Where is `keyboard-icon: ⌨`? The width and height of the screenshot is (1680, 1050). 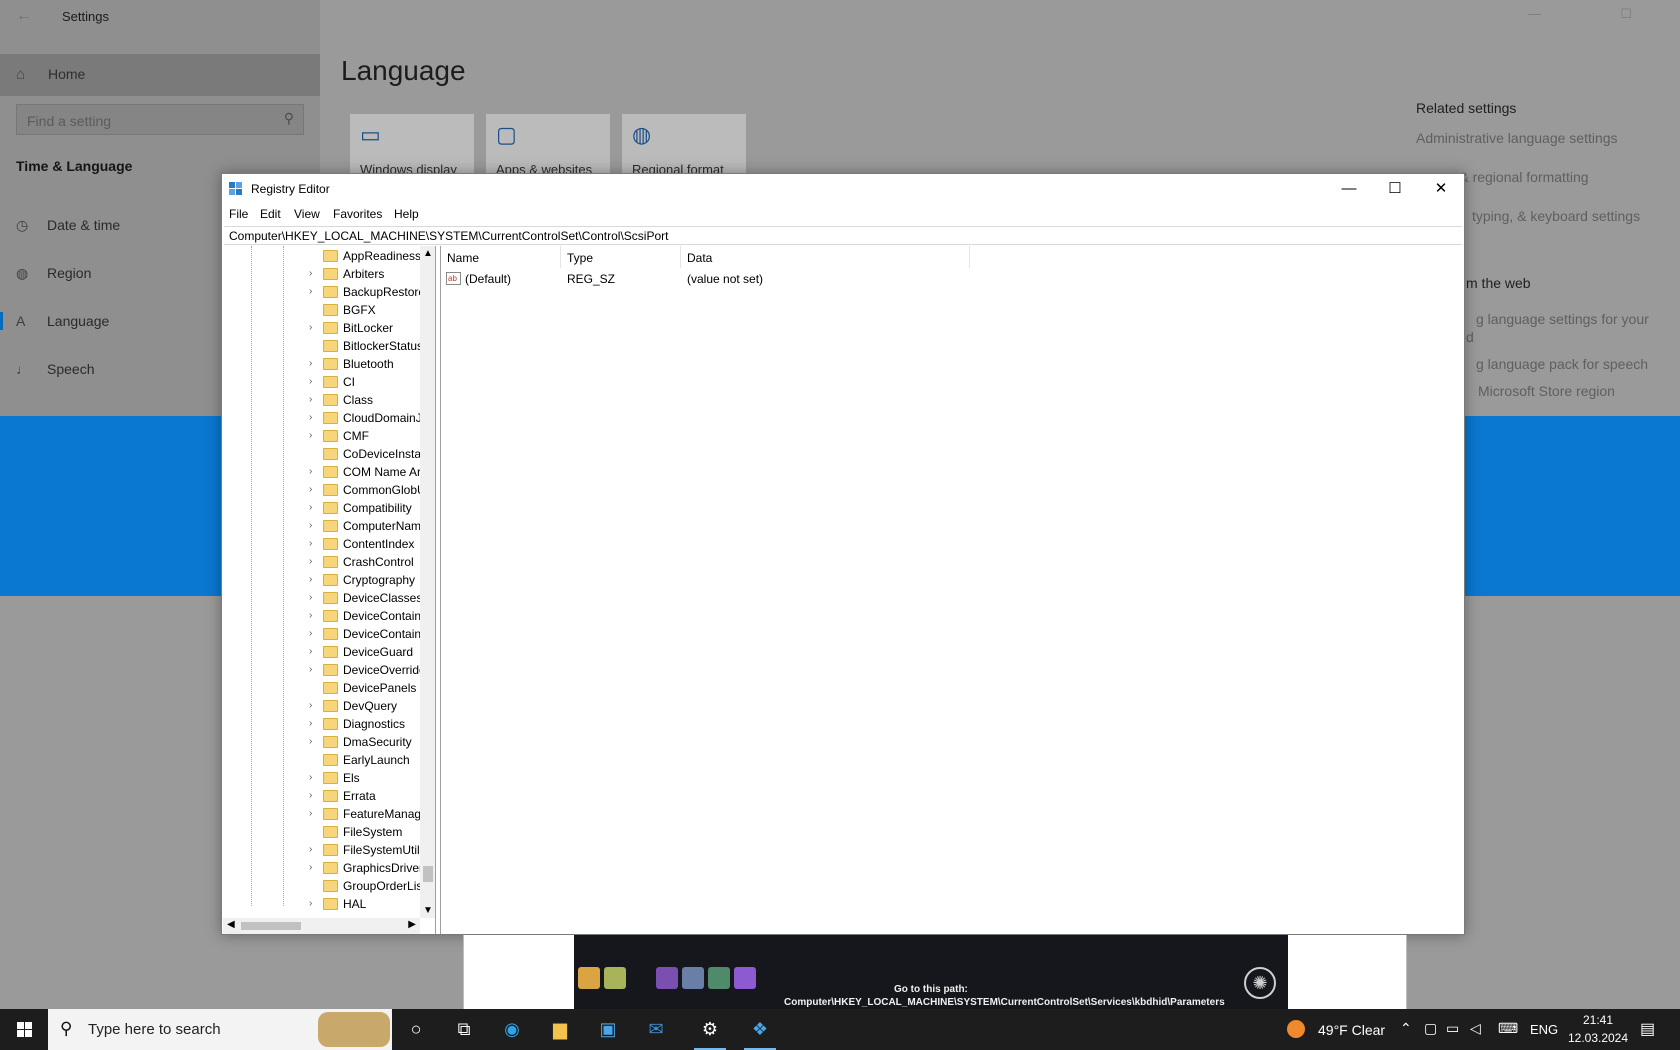 keyboard-icon: ⌨ is located at coordinates (1508, 1028).